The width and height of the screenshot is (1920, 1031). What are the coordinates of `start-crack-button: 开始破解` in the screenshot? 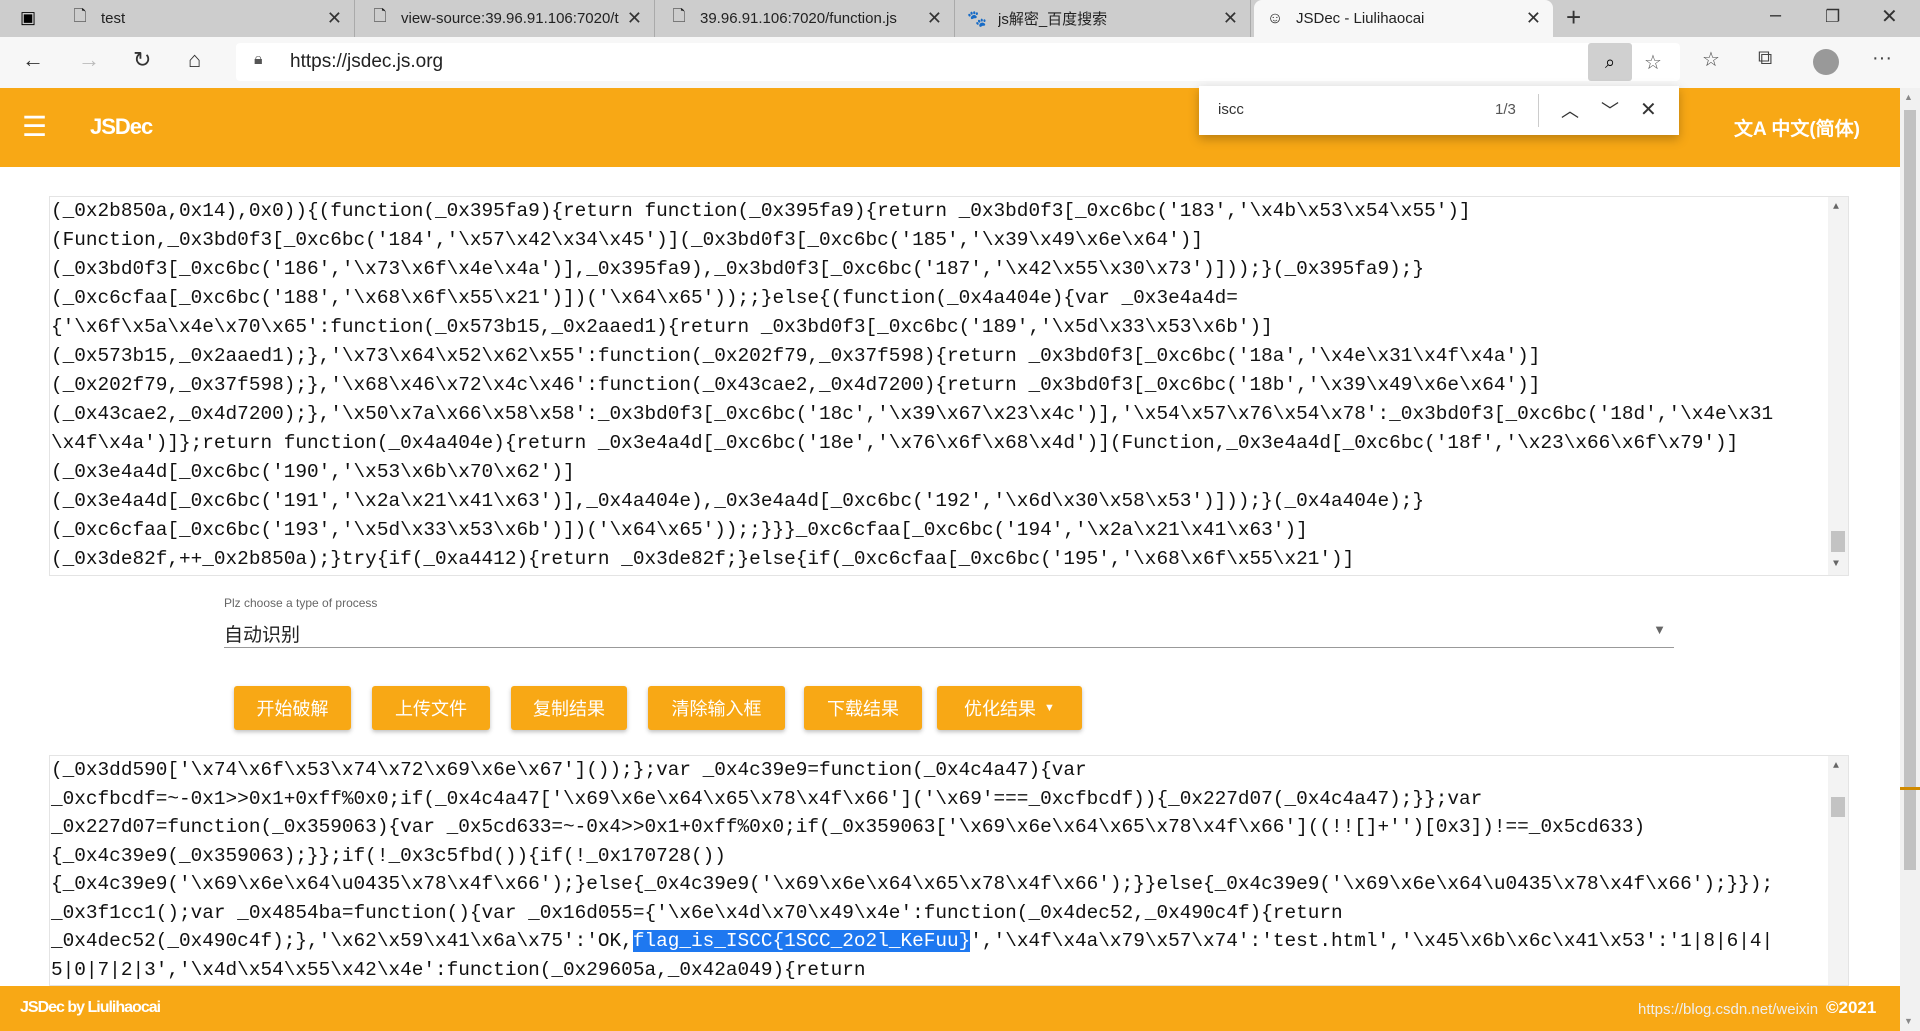 It's located at (292, 708).